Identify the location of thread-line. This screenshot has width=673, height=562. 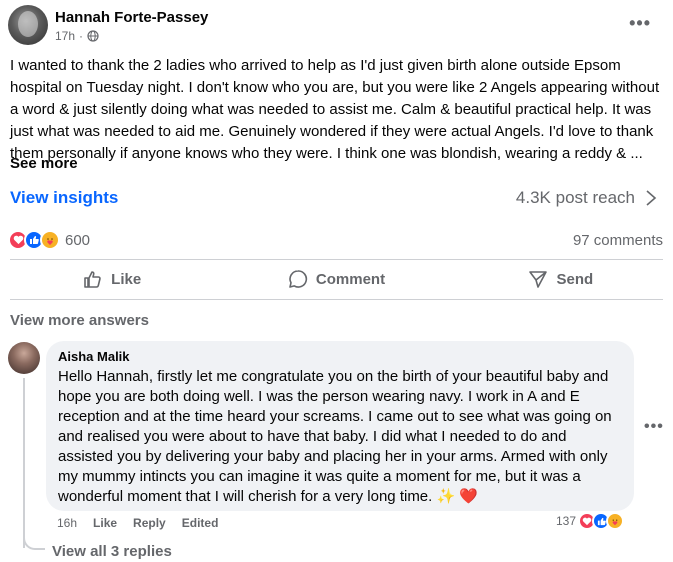
(24, 463).